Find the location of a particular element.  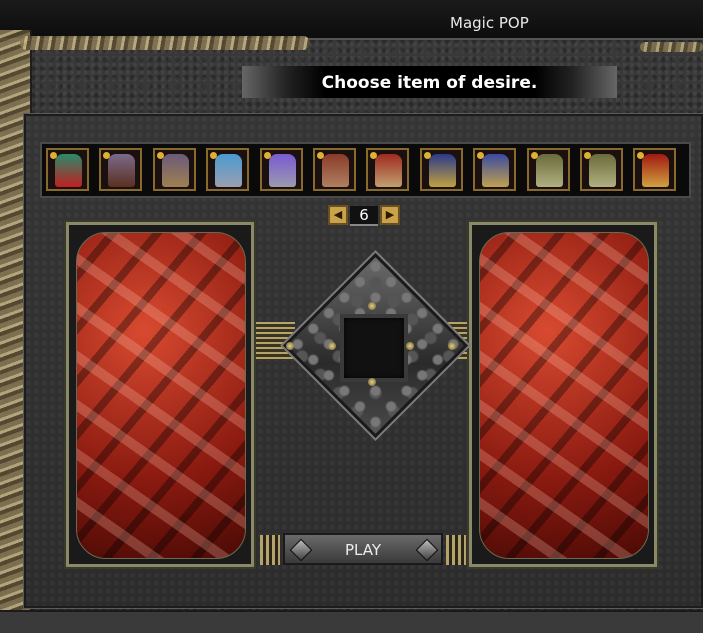

instruction-banner: Choose item of desire. is located at coordinates (429, 82).